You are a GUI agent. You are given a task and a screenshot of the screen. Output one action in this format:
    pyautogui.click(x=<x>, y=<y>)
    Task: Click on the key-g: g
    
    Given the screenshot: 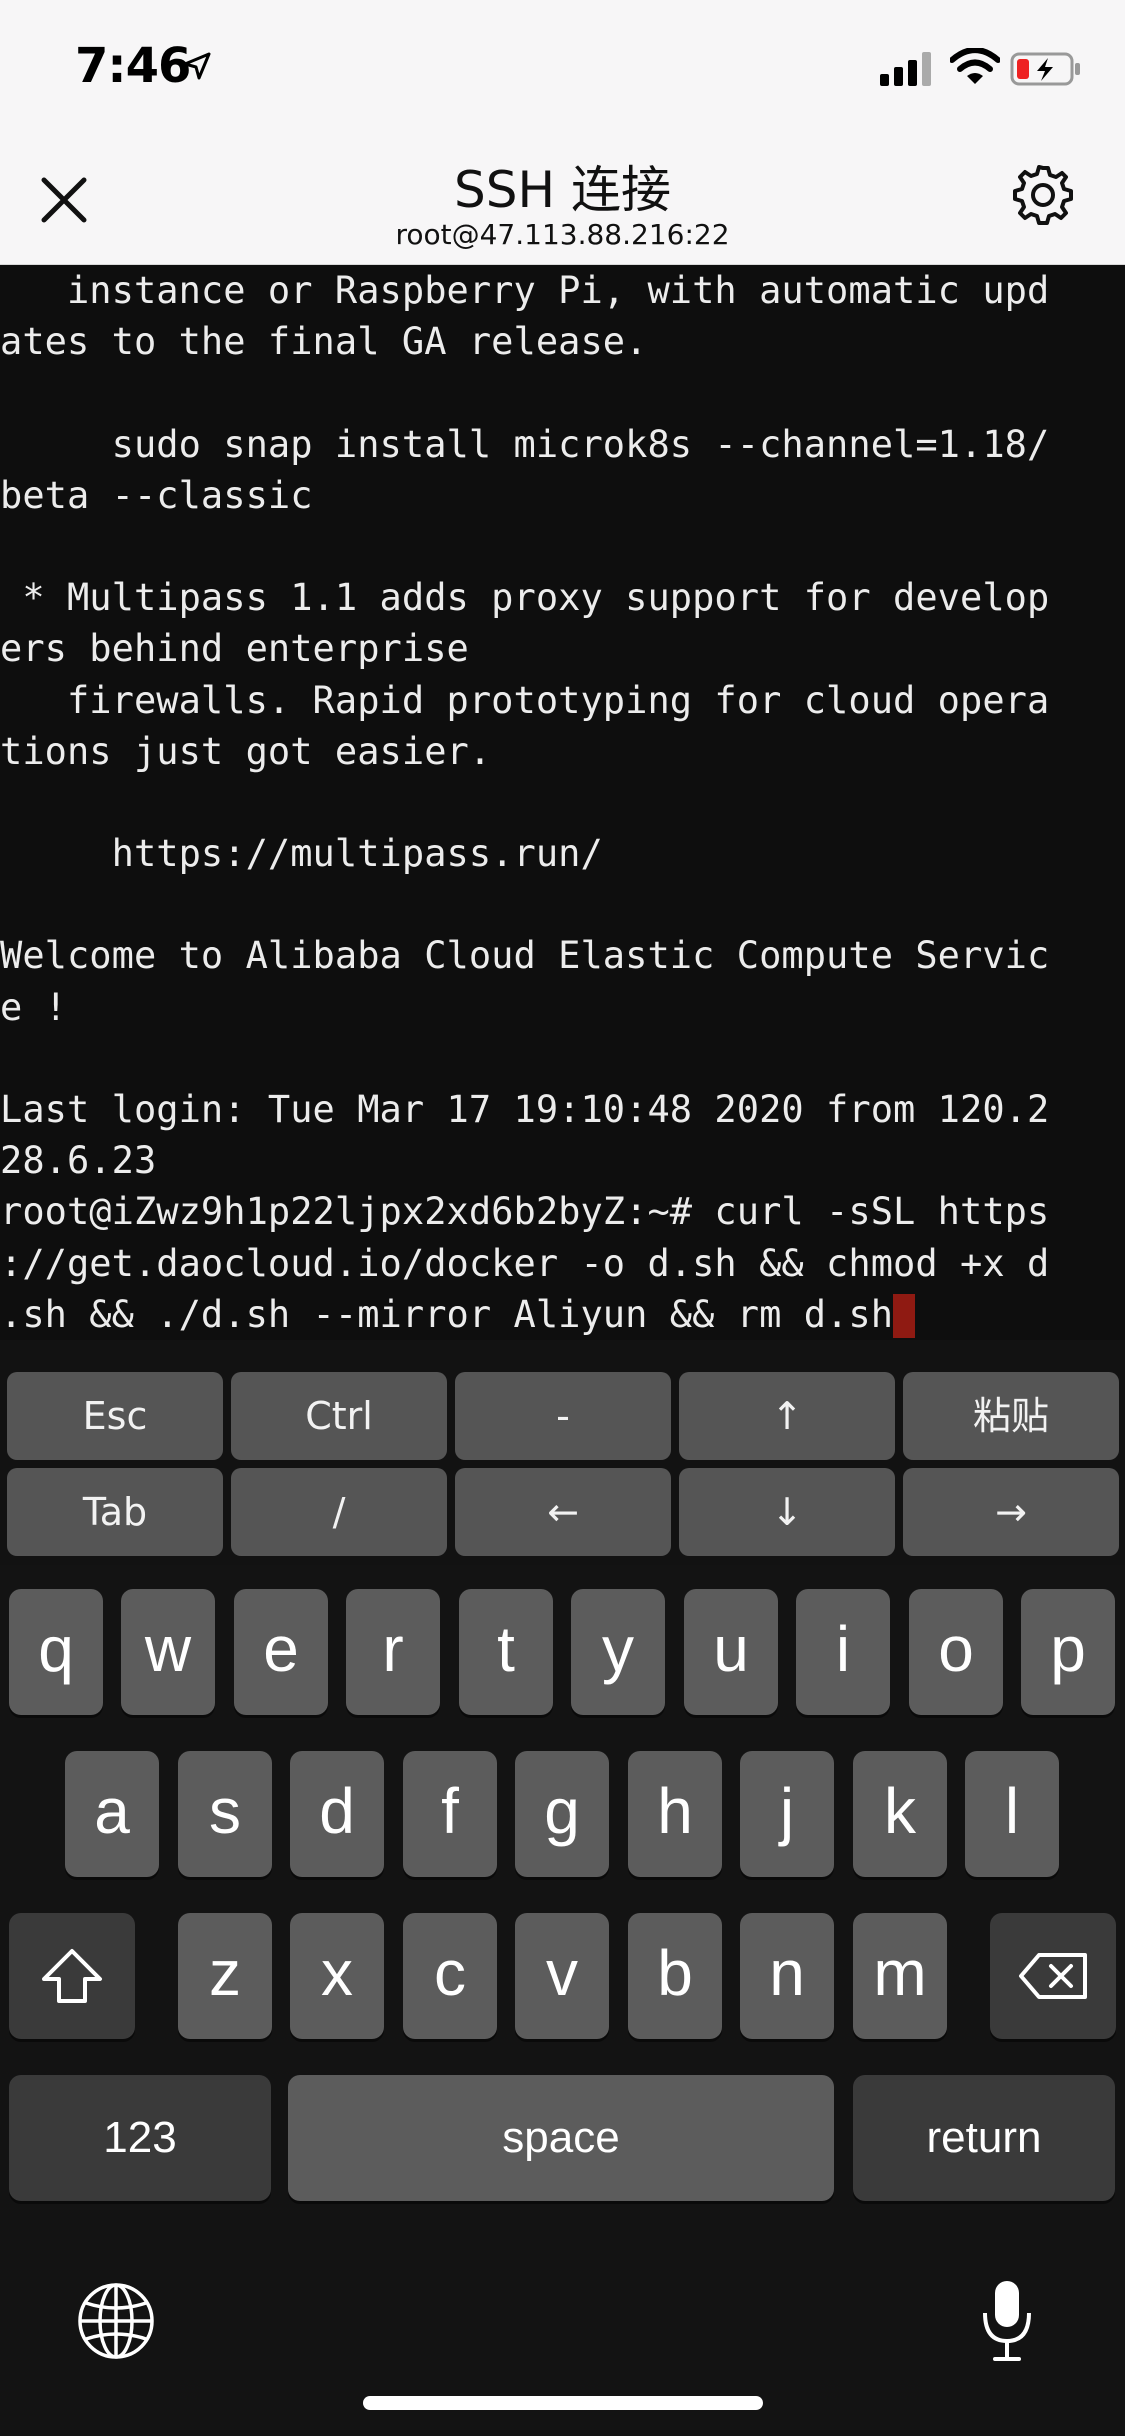 What is the action you would take?
    pyautogui.click(x=562, y=1814)
    